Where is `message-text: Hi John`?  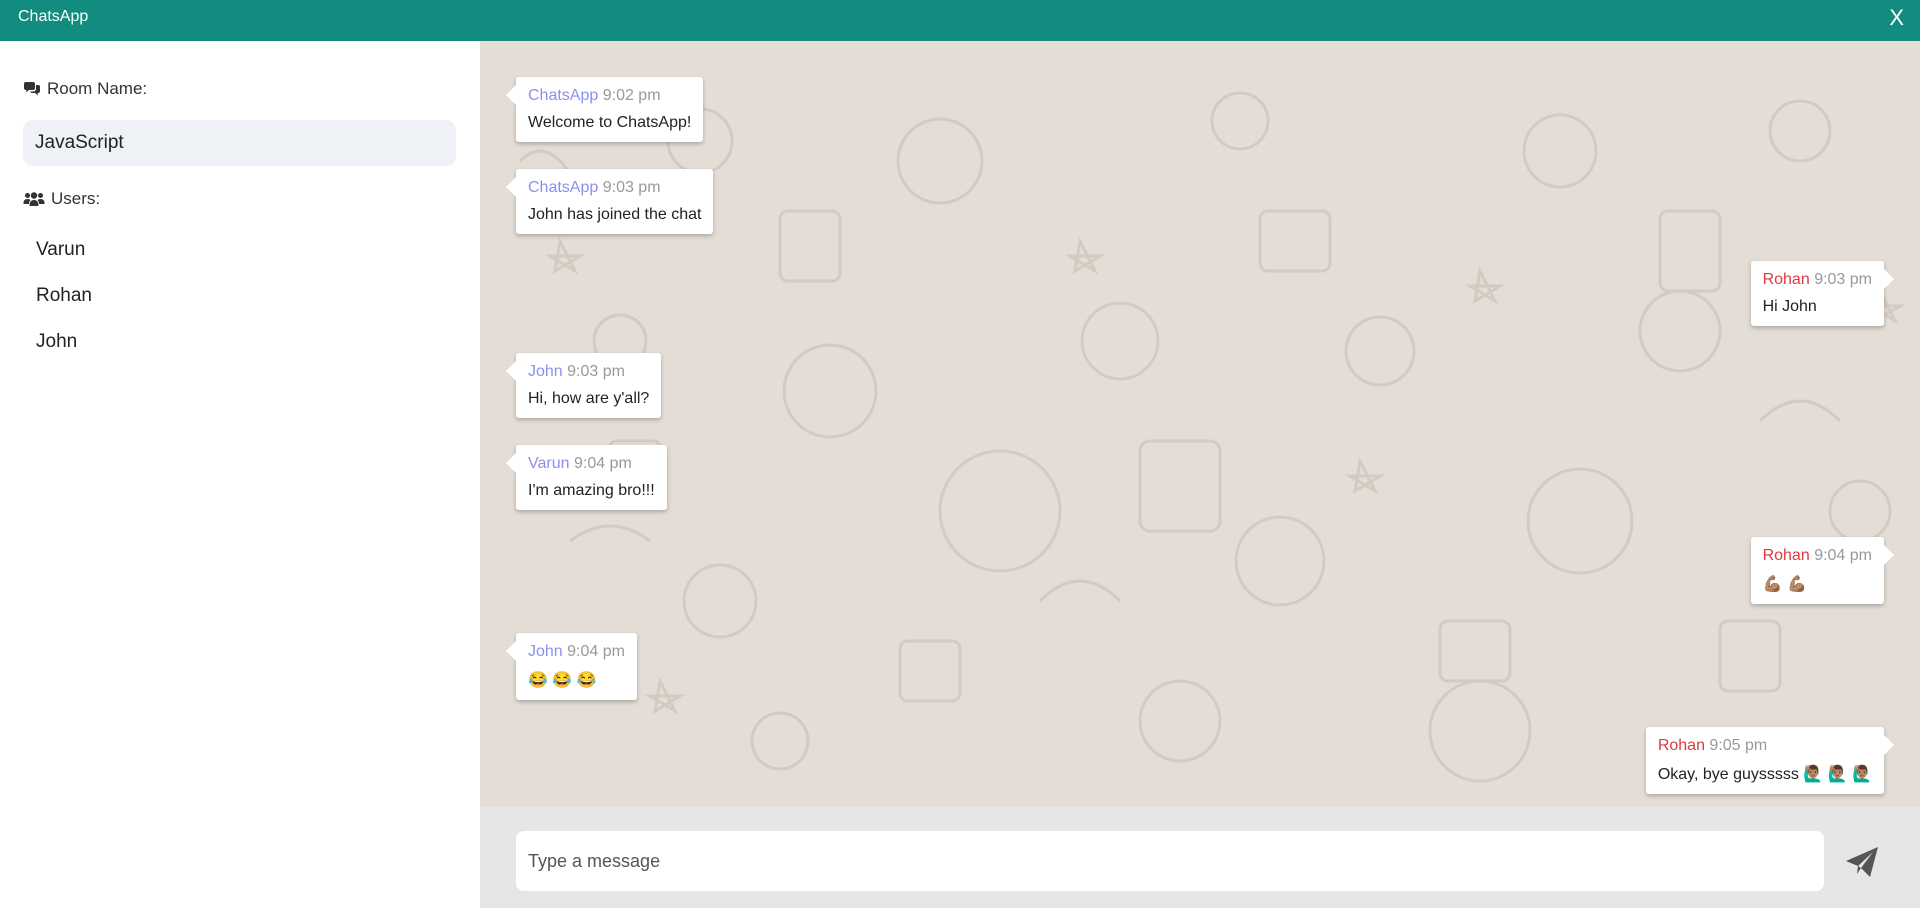 message-text: Hi John is located at coordinates (1789, 306).